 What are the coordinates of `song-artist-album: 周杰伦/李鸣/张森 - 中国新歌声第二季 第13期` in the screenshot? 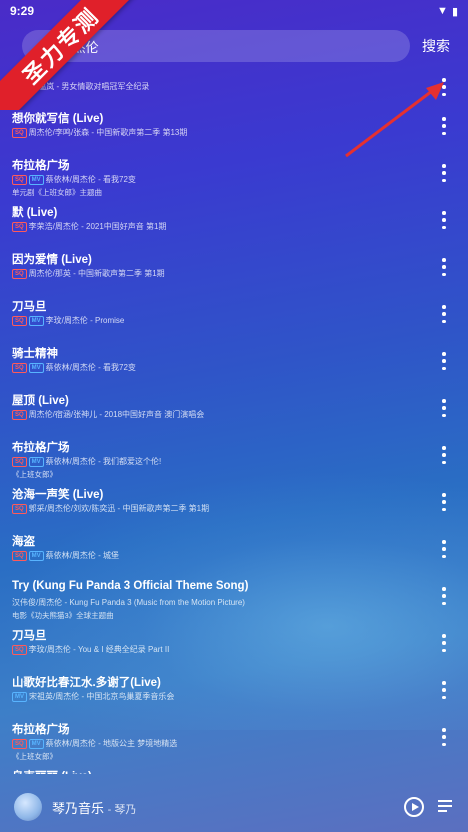 It's located at (108, 132).